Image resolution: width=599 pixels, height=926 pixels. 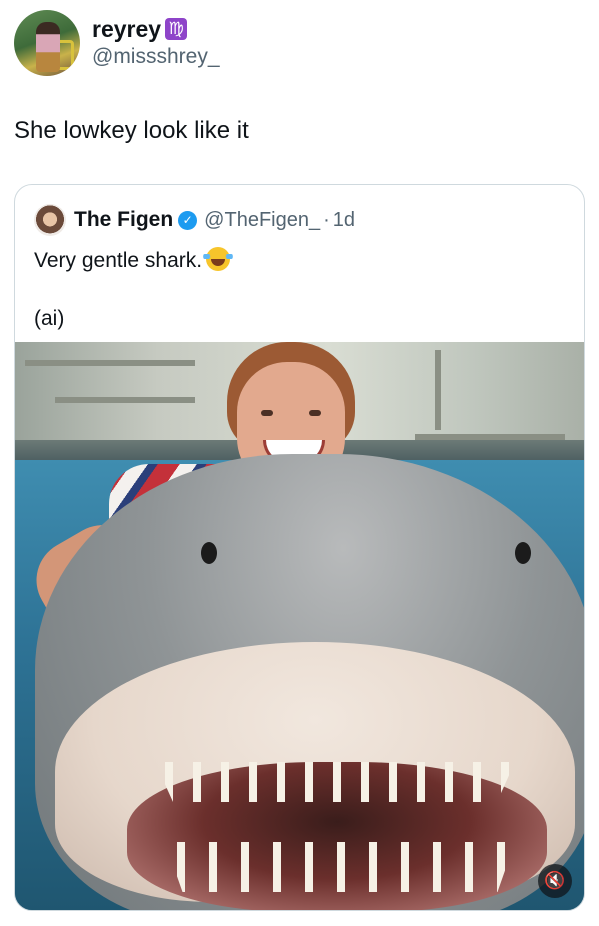 I want to click on quoted-text: Very gentle shark., so click(x=134, y=261).